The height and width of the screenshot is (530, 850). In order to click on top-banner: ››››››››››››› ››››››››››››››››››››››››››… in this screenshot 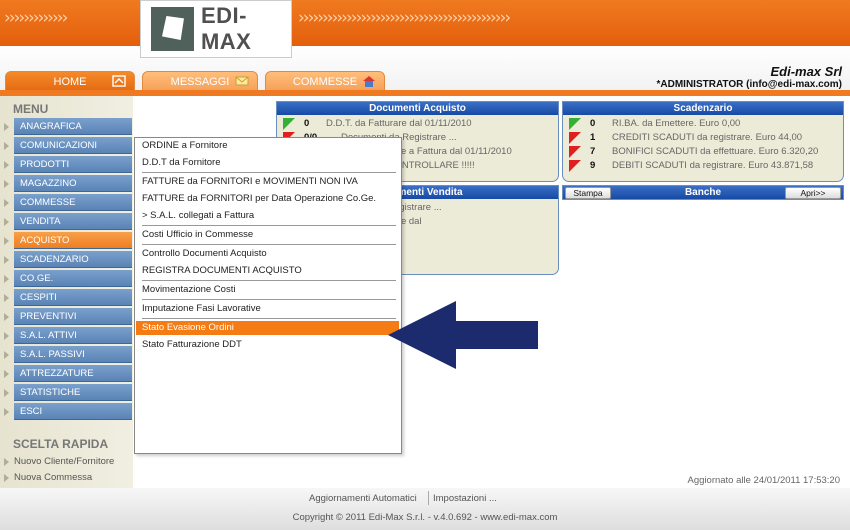, I will do `click(425, 23)`.